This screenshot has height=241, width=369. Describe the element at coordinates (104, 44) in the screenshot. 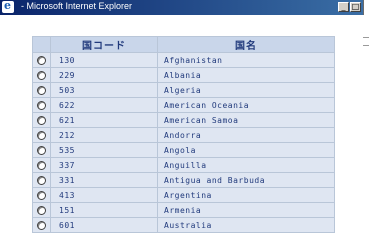

I see `country-code-column-header: 国コード` at that location.